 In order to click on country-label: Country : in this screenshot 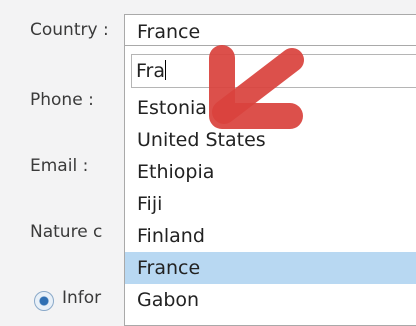, I will do `click(69, 30)`.